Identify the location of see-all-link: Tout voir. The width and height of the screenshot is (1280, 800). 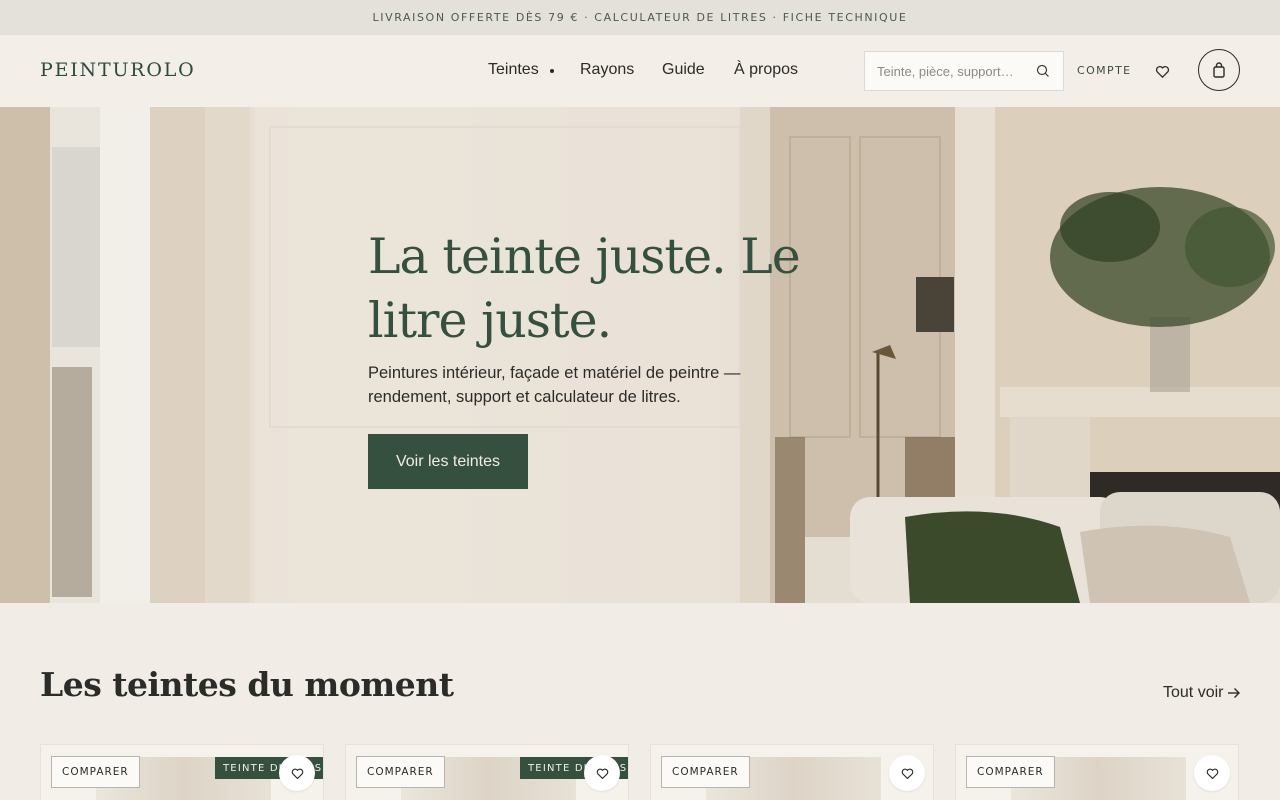
(1202, 693).